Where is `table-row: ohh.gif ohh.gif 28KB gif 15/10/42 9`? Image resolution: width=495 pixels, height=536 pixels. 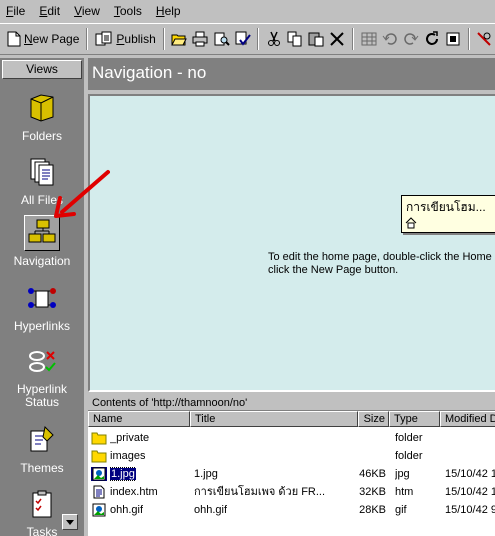 table-row: ohh.gif ohh.gif 28KB gif 15/10/42 9 is located at coordinates (291, 510).